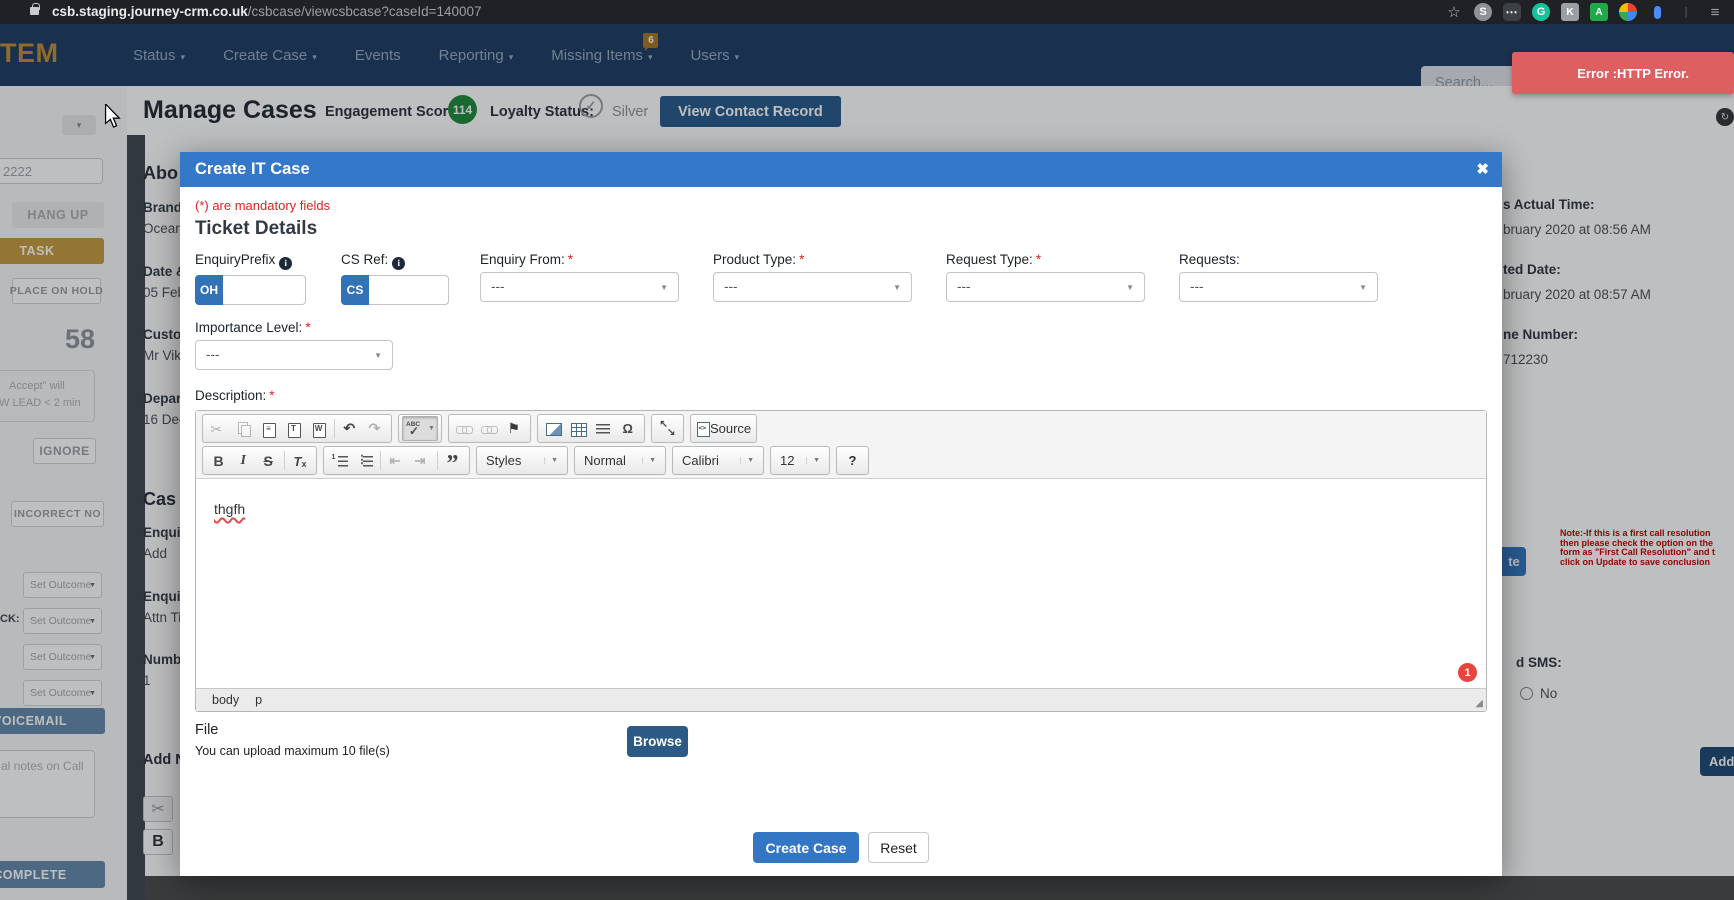 This screenshot has width=1734, height=900. I want to click on about-button: ?, so click(852, 460).